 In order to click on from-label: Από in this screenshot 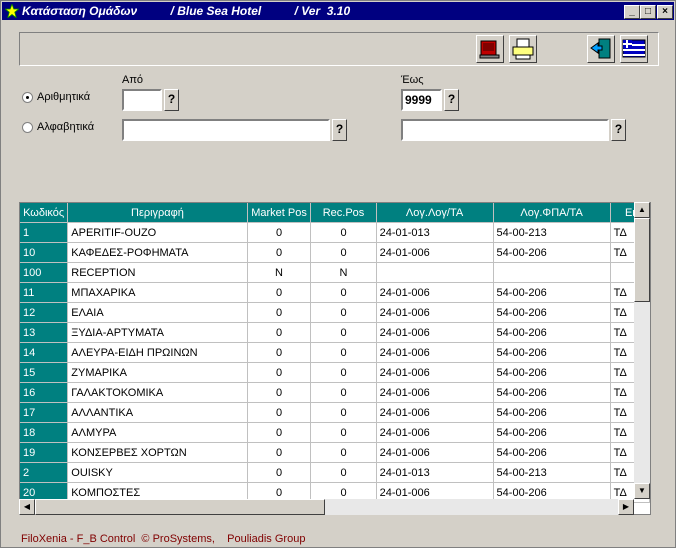, I will do `click(133, 80)`.